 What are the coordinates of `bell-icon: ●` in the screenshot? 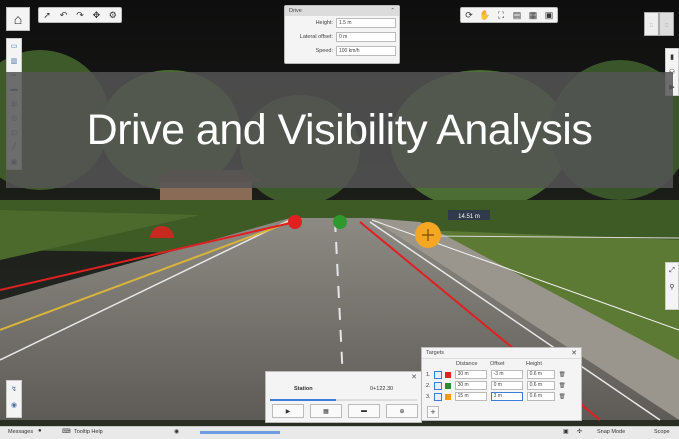 It's located at (40, 431).